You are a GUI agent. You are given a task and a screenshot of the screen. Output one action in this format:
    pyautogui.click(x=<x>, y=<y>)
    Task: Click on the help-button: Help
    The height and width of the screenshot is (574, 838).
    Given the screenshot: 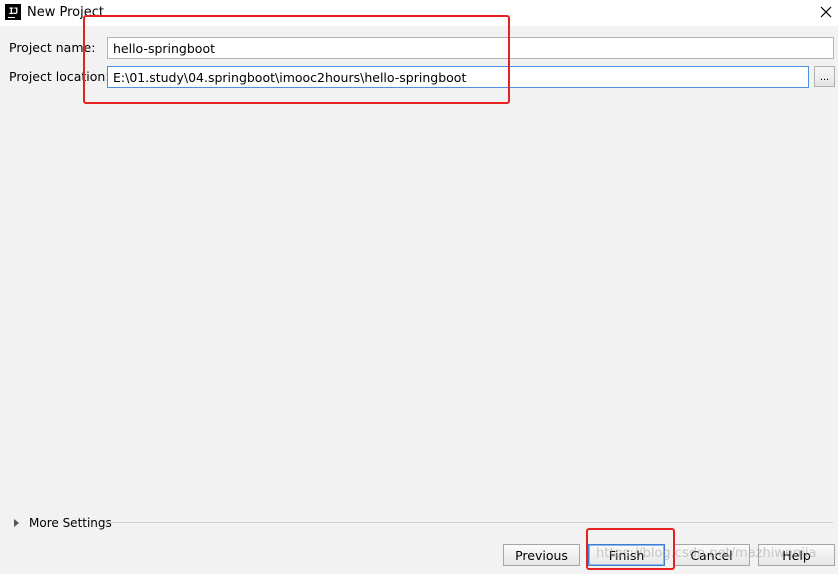 What is the action you would take?
    pyautogui.click(x=796, y=555)
    